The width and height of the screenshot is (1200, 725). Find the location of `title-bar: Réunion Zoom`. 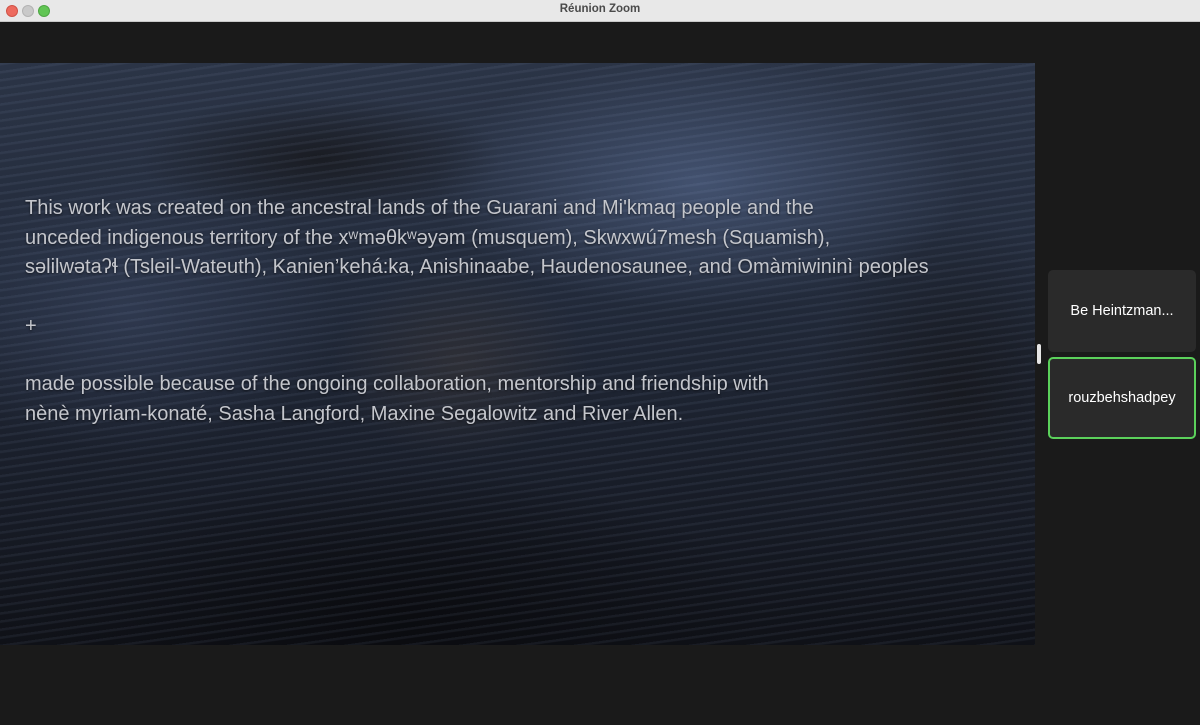

title-bar: Réunion Zoom is located at coordinates (600, 11).